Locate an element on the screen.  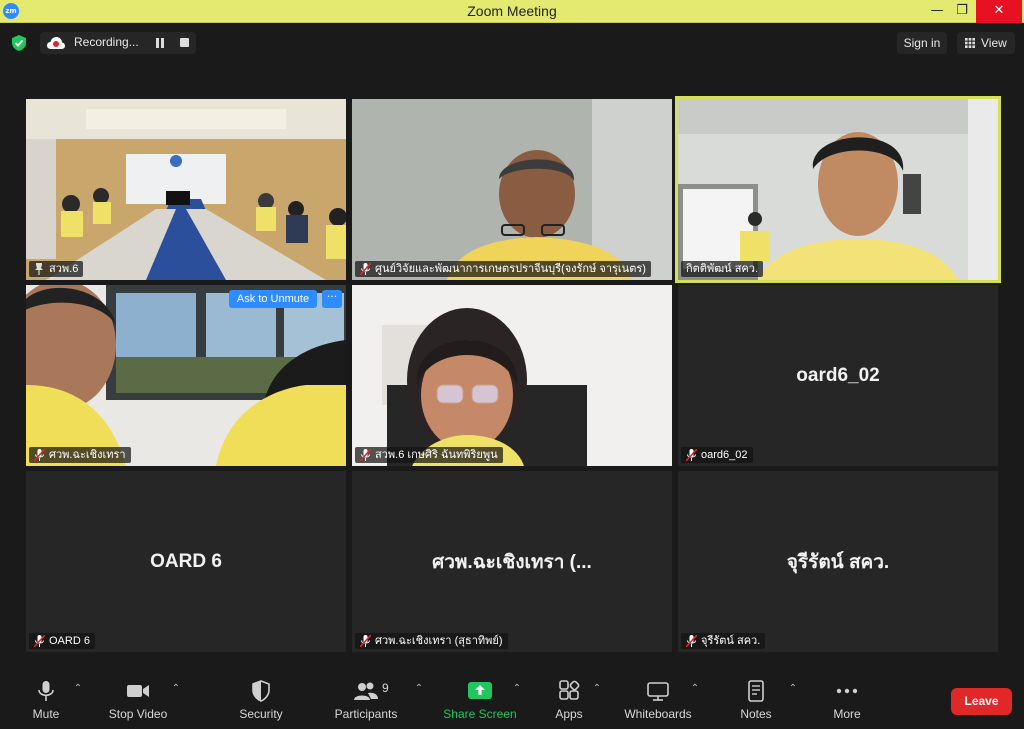
video-options-chevron-icon: ⌃ is located at coordinates (176, 689).